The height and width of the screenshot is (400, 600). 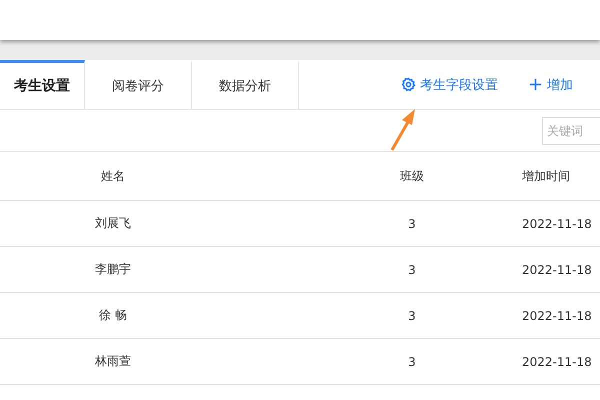 What do you see at coordinates (412, 176) in the screenshot?
I see `column-header: 班级` at bounding box center [412, 176].